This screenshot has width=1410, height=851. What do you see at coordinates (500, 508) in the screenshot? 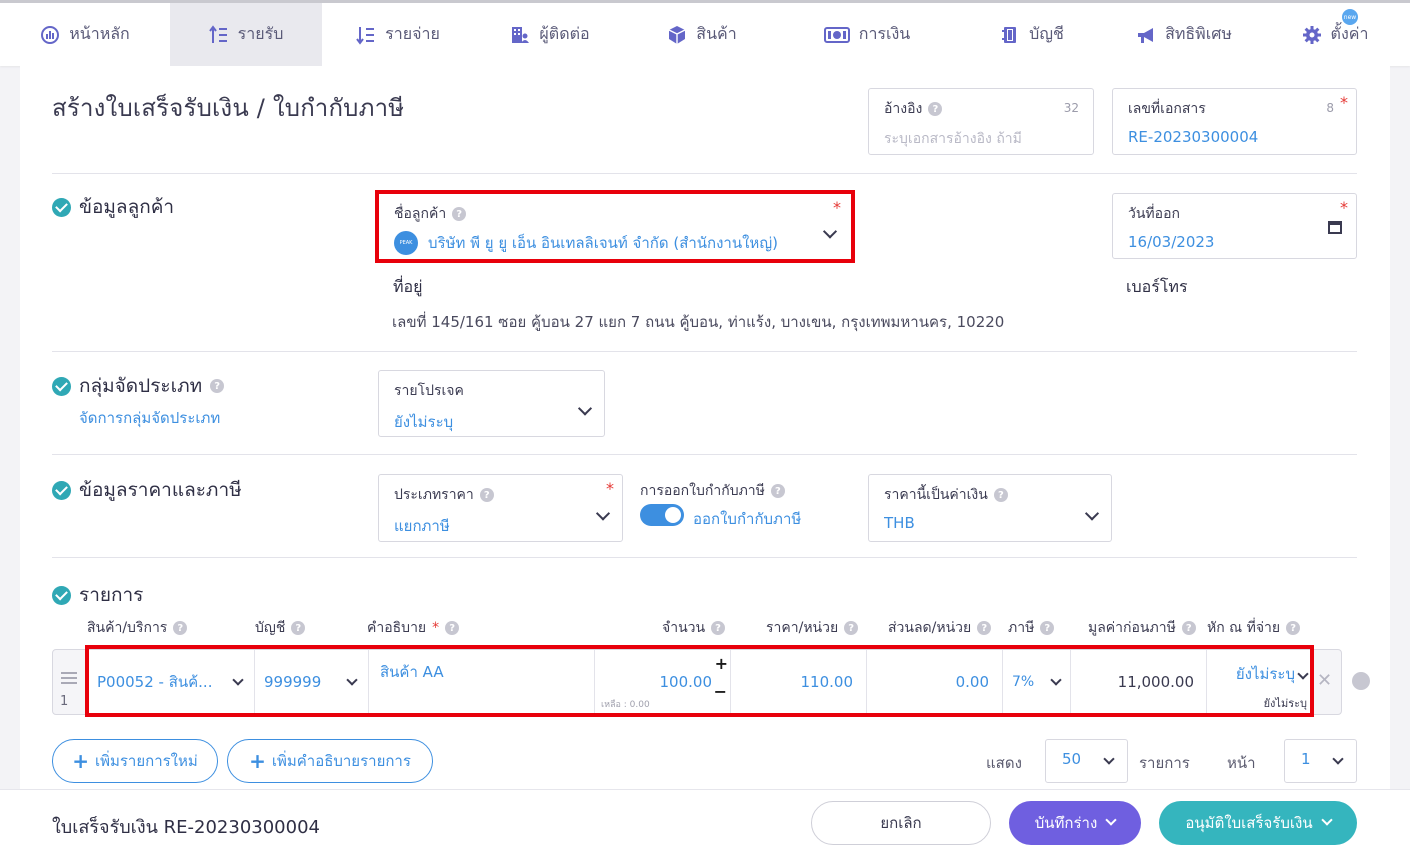
I see `price-type-select: ประเภทราคา? แยกภาษี *` at bounding box center [500, 508].